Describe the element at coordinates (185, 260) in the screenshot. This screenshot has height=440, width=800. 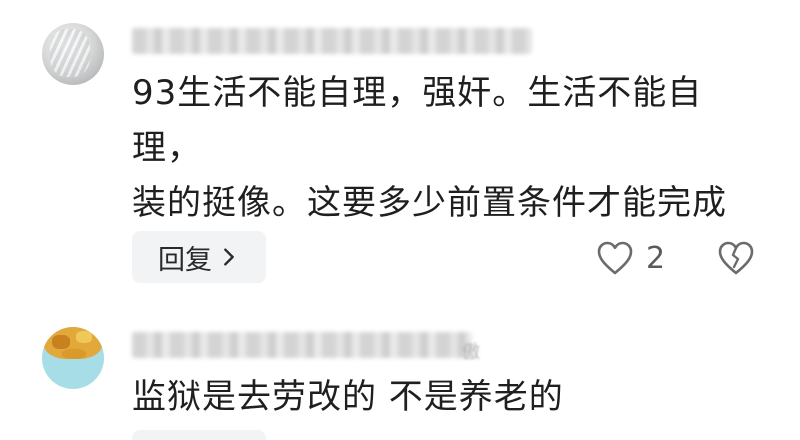
I see `reply-button-label: 回复` at that location.